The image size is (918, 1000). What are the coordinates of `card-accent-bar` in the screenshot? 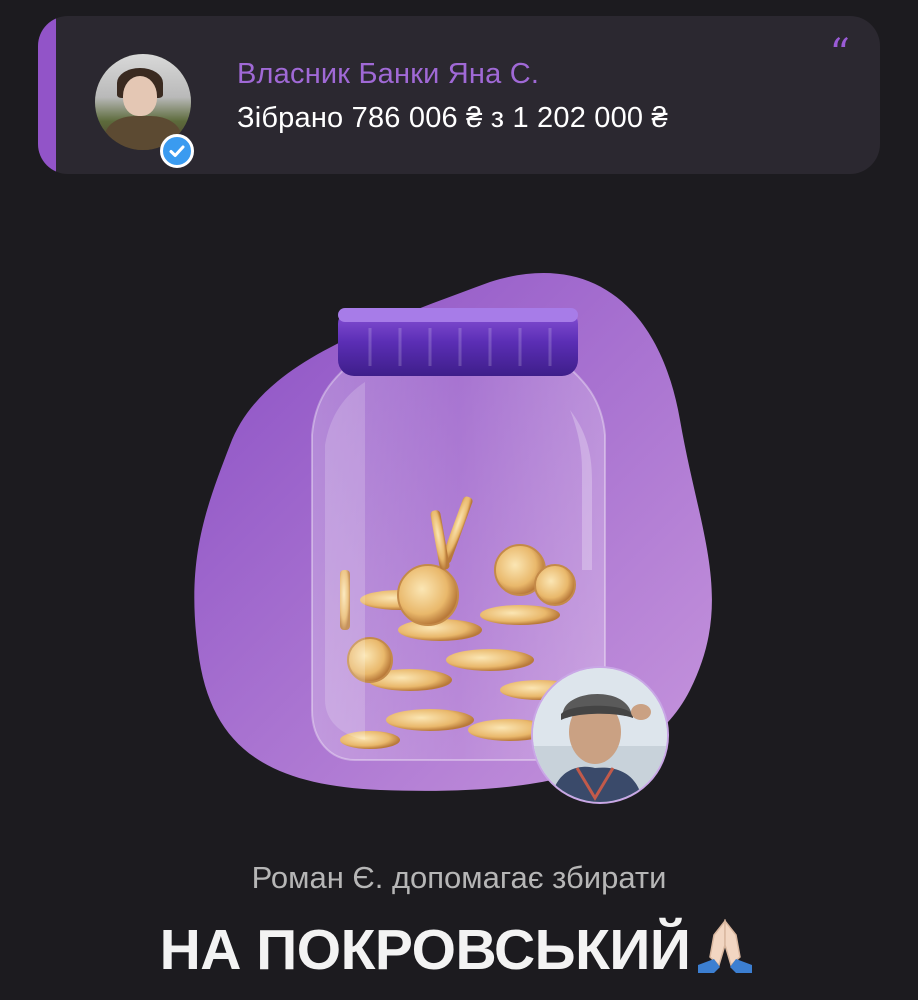 It's located at (47, 95).